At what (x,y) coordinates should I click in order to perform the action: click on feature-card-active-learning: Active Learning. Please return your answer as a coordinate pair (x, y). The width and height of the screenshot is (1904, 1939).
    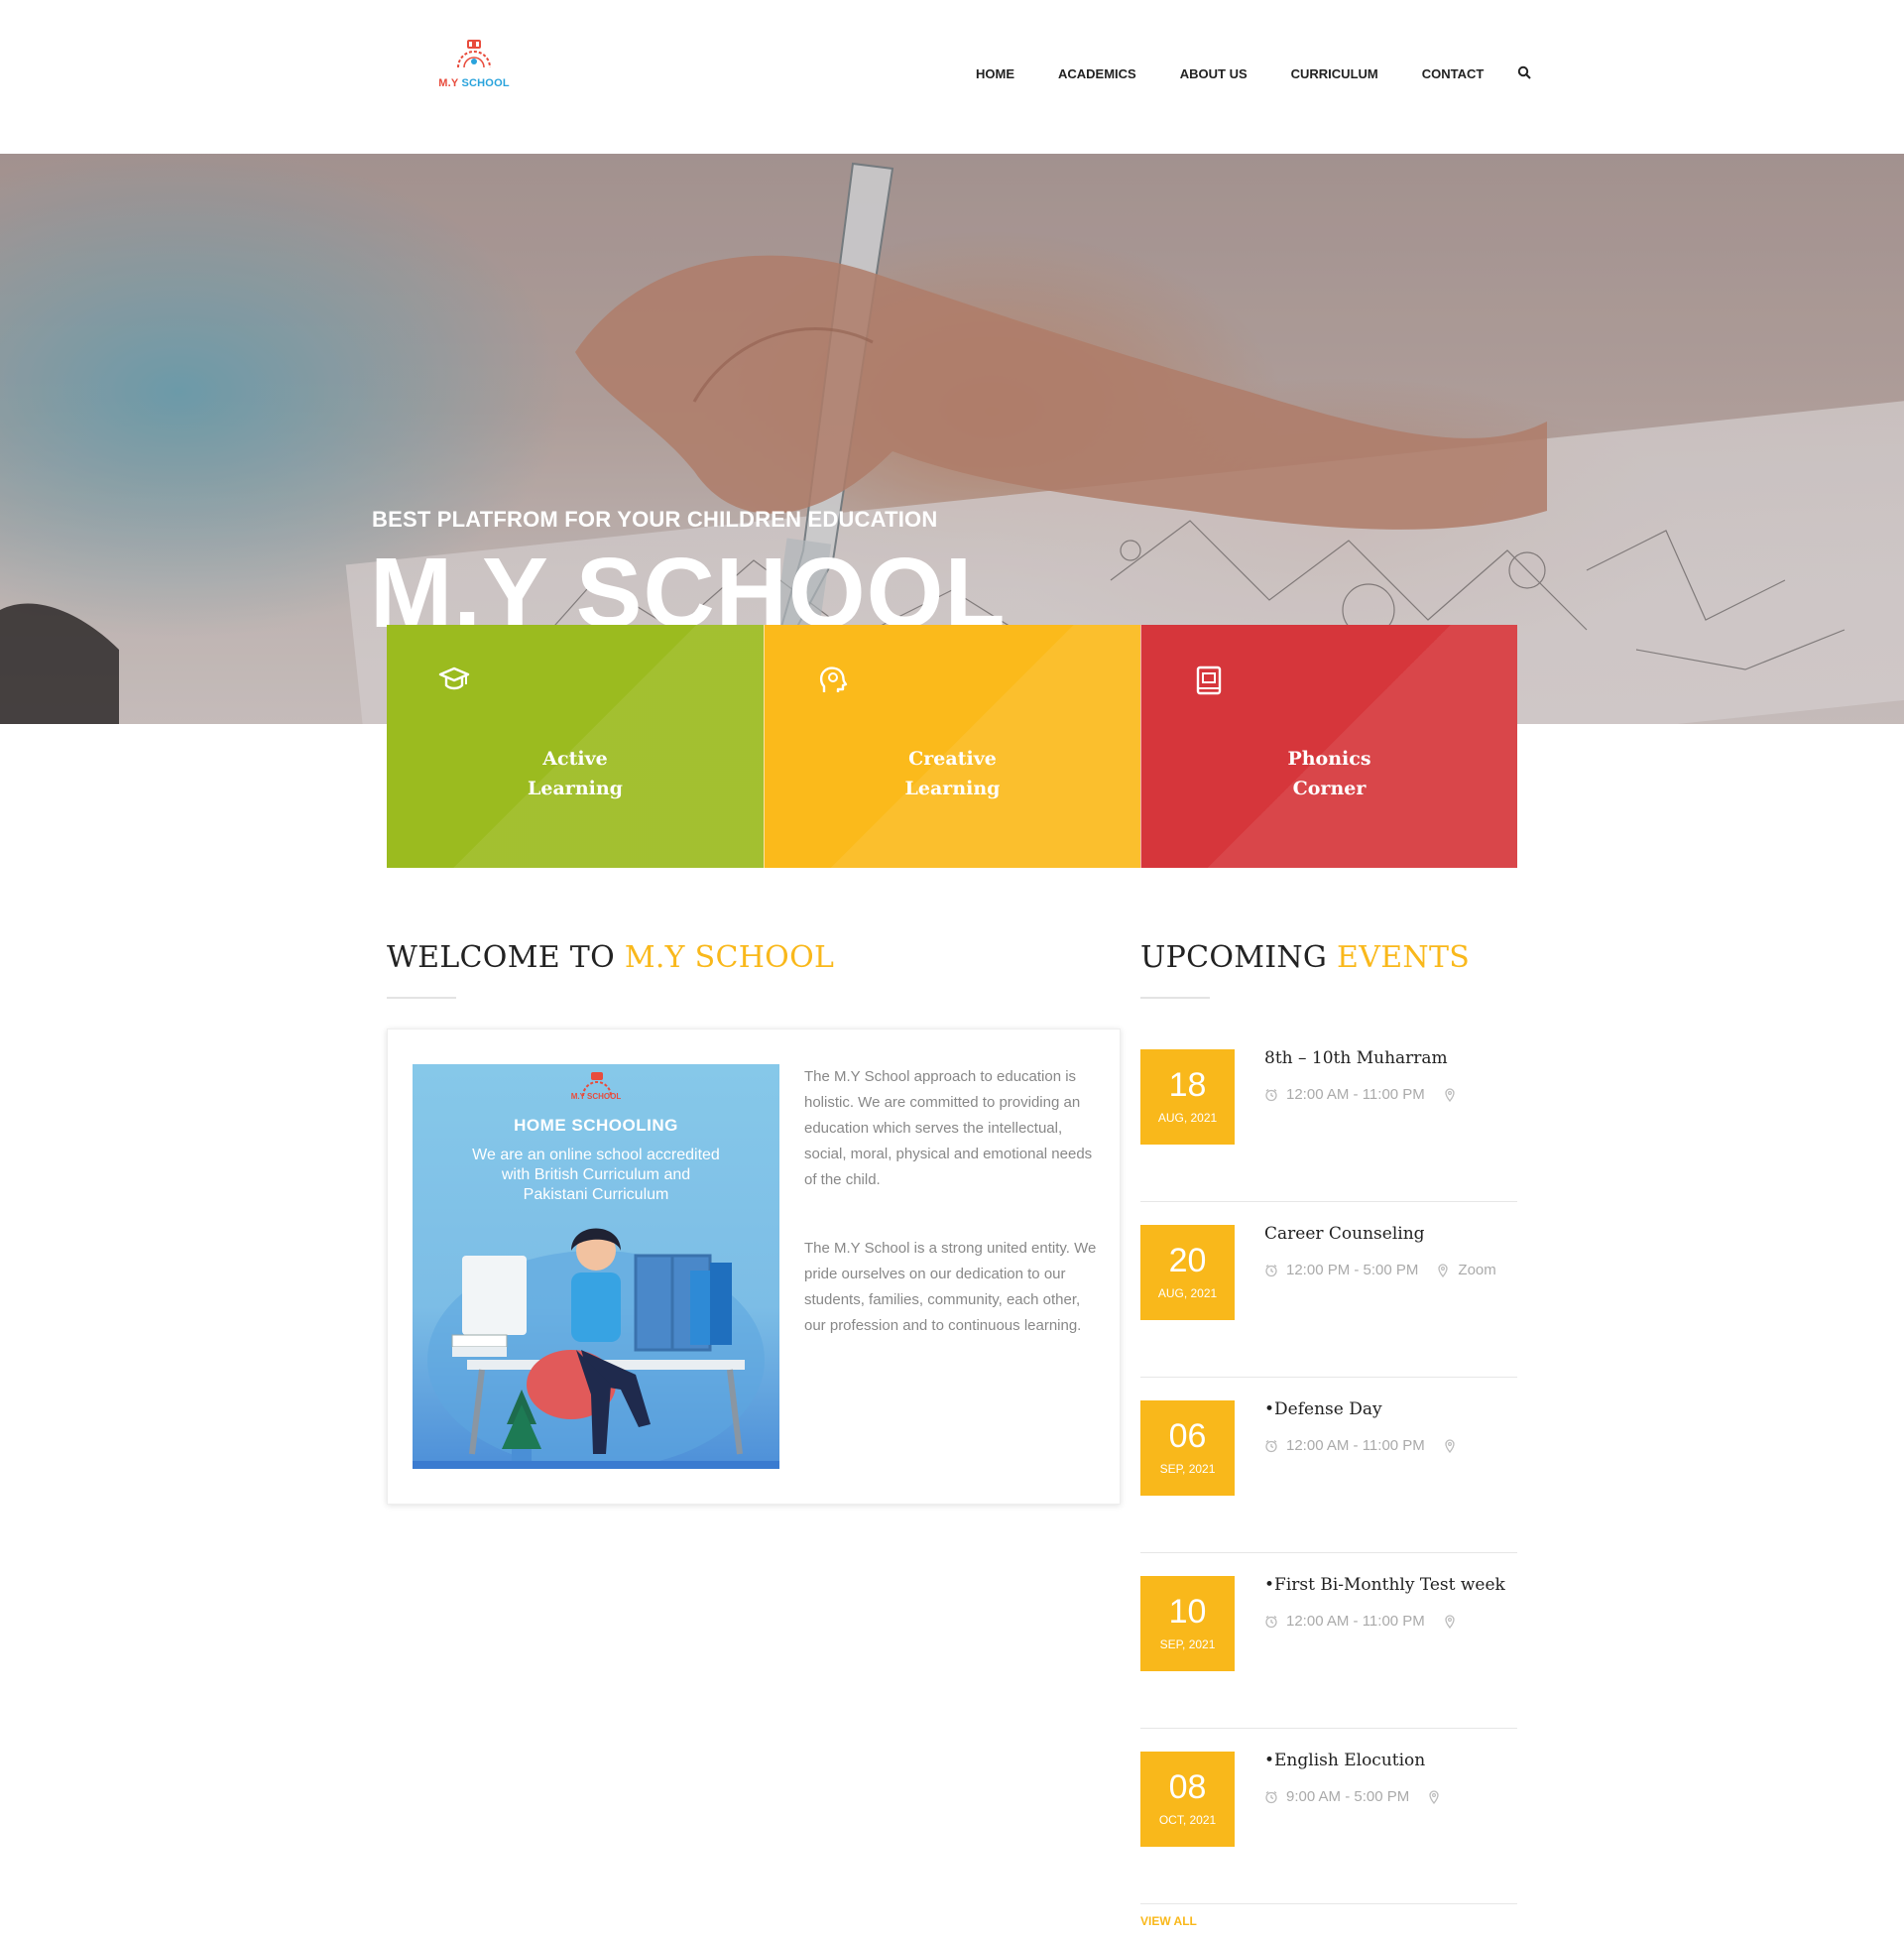
    Looking at the image, I should click on (575, 746).